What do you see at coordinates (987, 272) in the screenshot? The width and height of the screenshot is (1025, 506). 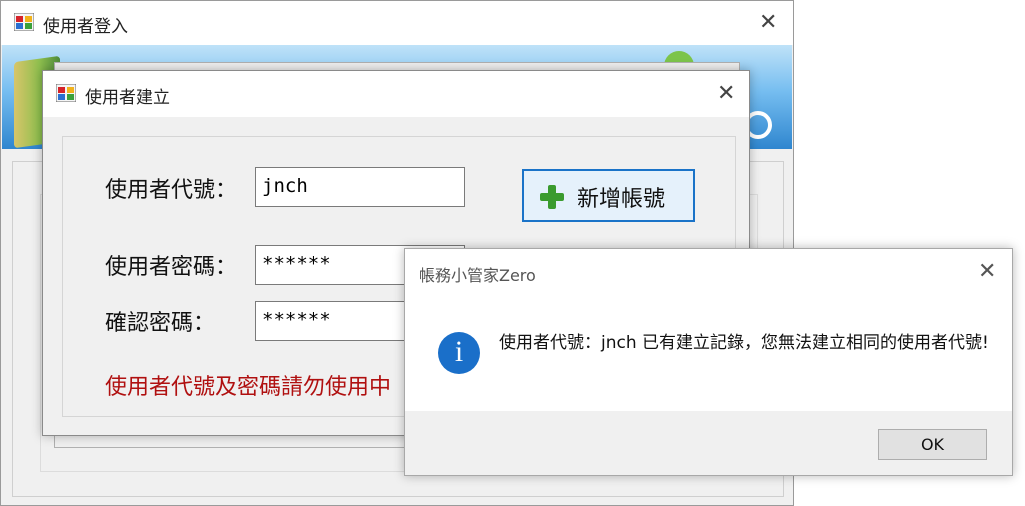 I see `message-close-icon: ✕` at bounding box center [987, 272].